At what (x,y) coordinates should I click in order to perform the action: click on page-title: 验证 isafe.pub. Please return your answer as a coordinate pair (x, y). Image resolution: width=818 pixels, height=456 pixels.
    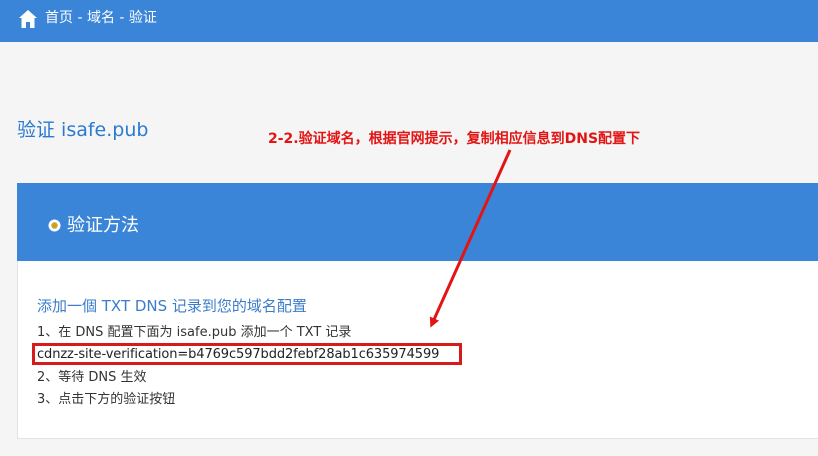
    Looking at the image, I should click on (83, 130).